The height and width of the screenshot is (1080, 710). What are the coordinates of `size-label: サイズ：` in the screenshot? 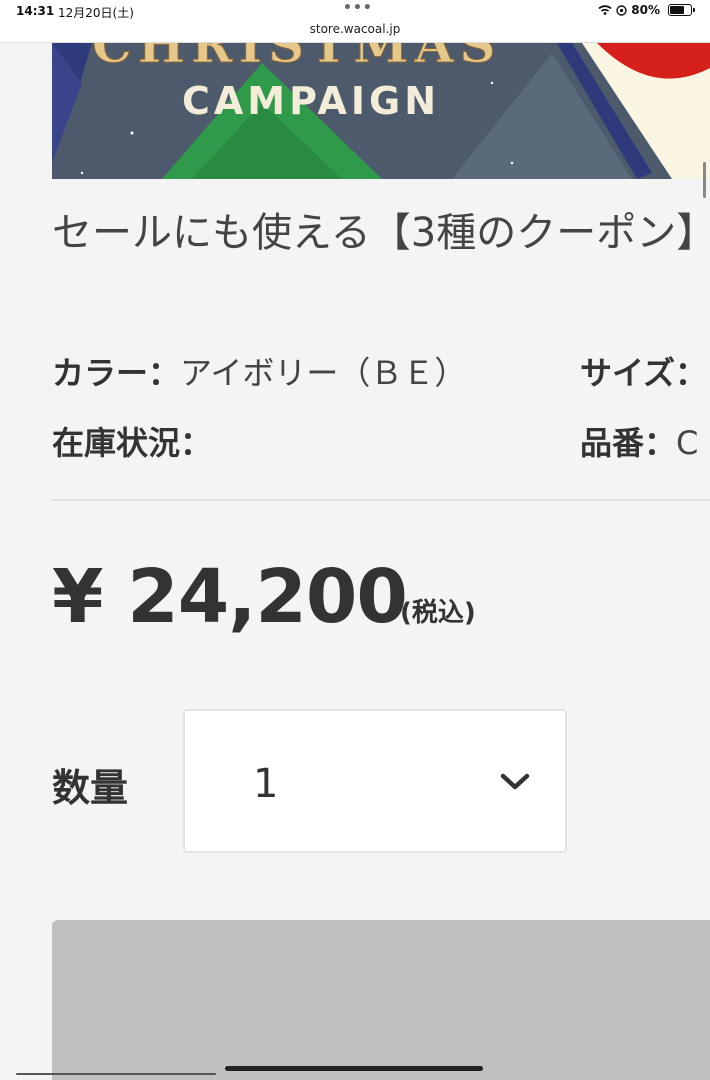 It's located at (644, 373).